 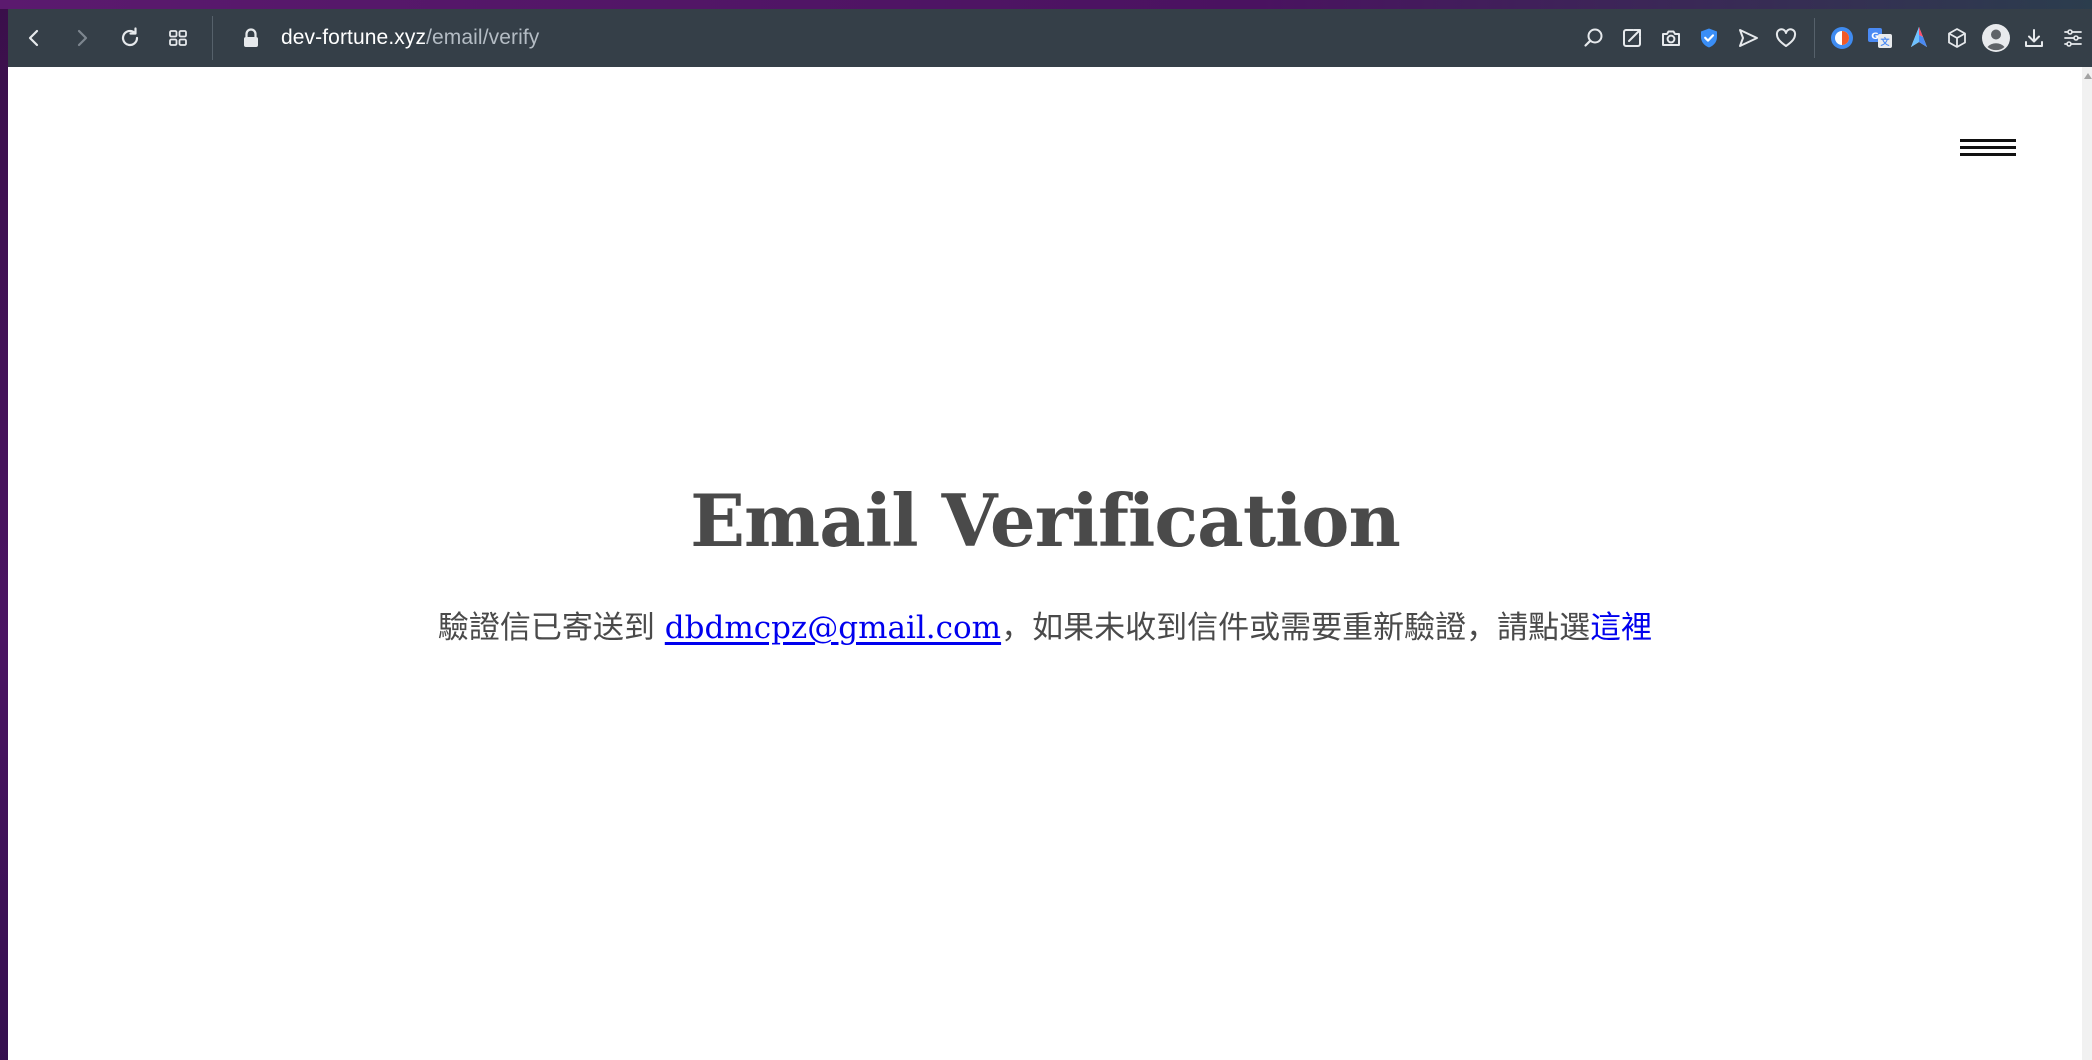 What do you see at coordinates (1885, 42) in the screenshot?
I see `svg-text: 文` at bounding box center [1885, 42].